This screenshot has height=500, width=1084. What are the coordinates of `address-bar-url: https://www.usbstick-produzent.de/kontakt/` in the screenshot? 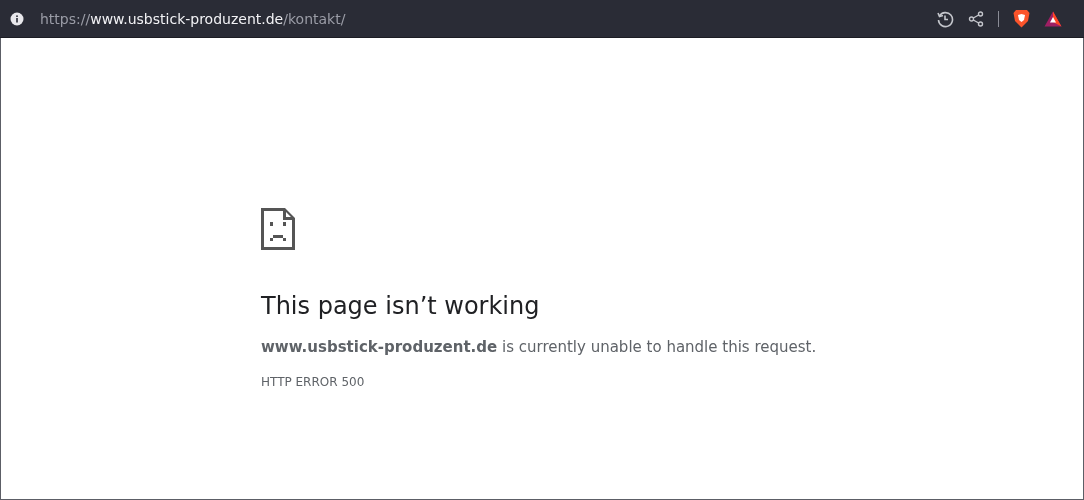 It's located at (193, 18).